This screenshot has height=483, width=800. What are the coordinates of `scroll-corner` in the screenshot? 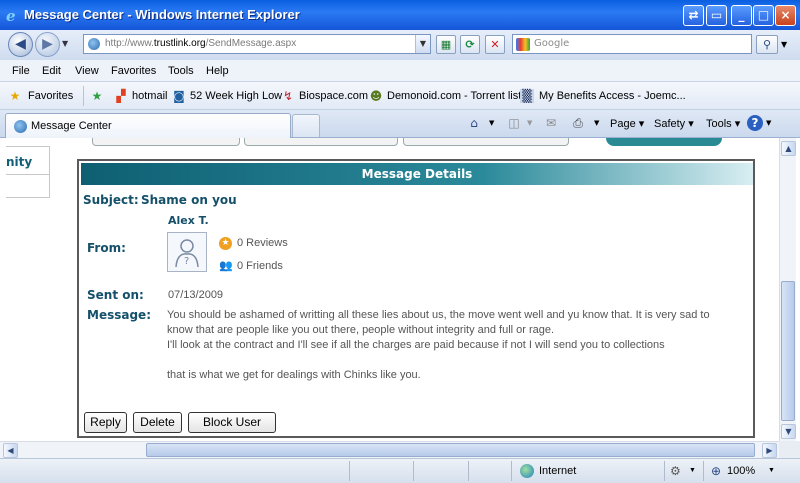 It's located at (789, 449).